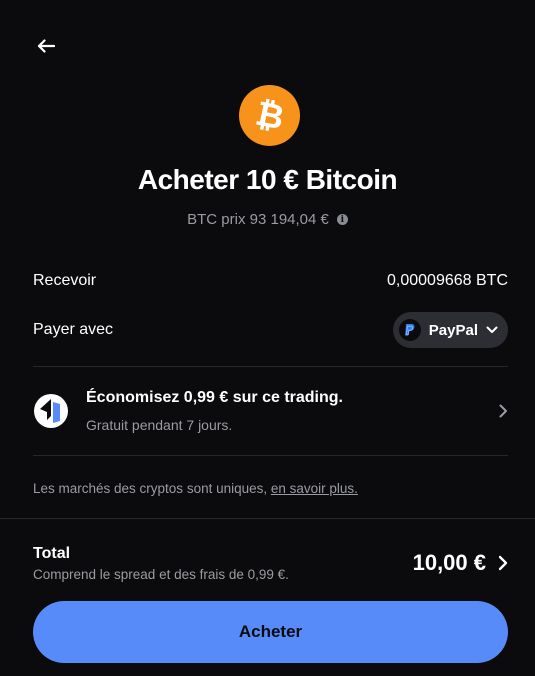  Describe the element at coordinates (270, 632) in the screenshot. I see `buy-button: Acheter` at that location.